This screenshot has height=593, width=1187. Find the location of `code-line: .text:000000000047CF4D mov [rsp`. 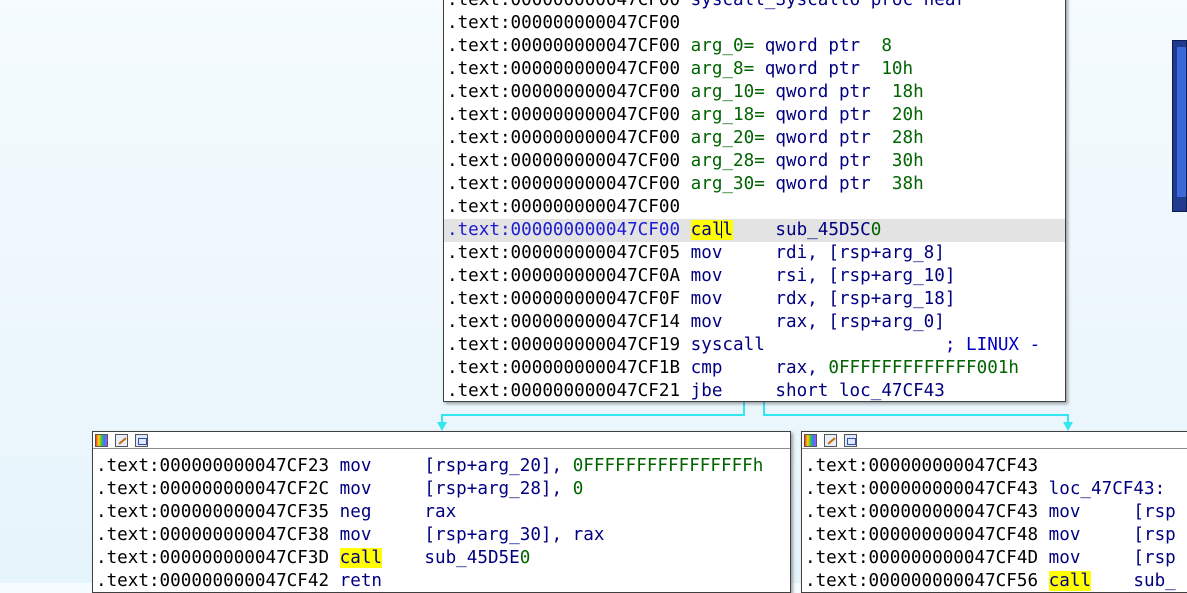

code-line: .text:000000000047CF4D mov [rsp is located at coordinates (994, 558).